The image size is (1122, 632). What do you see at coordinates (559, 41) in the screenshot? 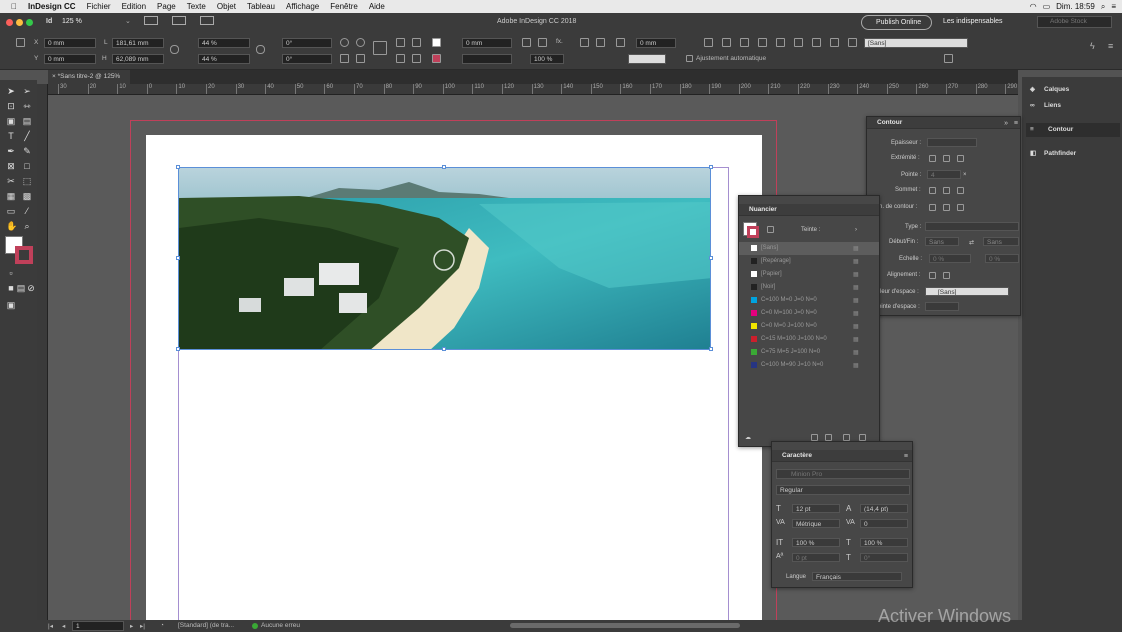
I see `fx-icon: fx.` at bounding box center [559, 41].